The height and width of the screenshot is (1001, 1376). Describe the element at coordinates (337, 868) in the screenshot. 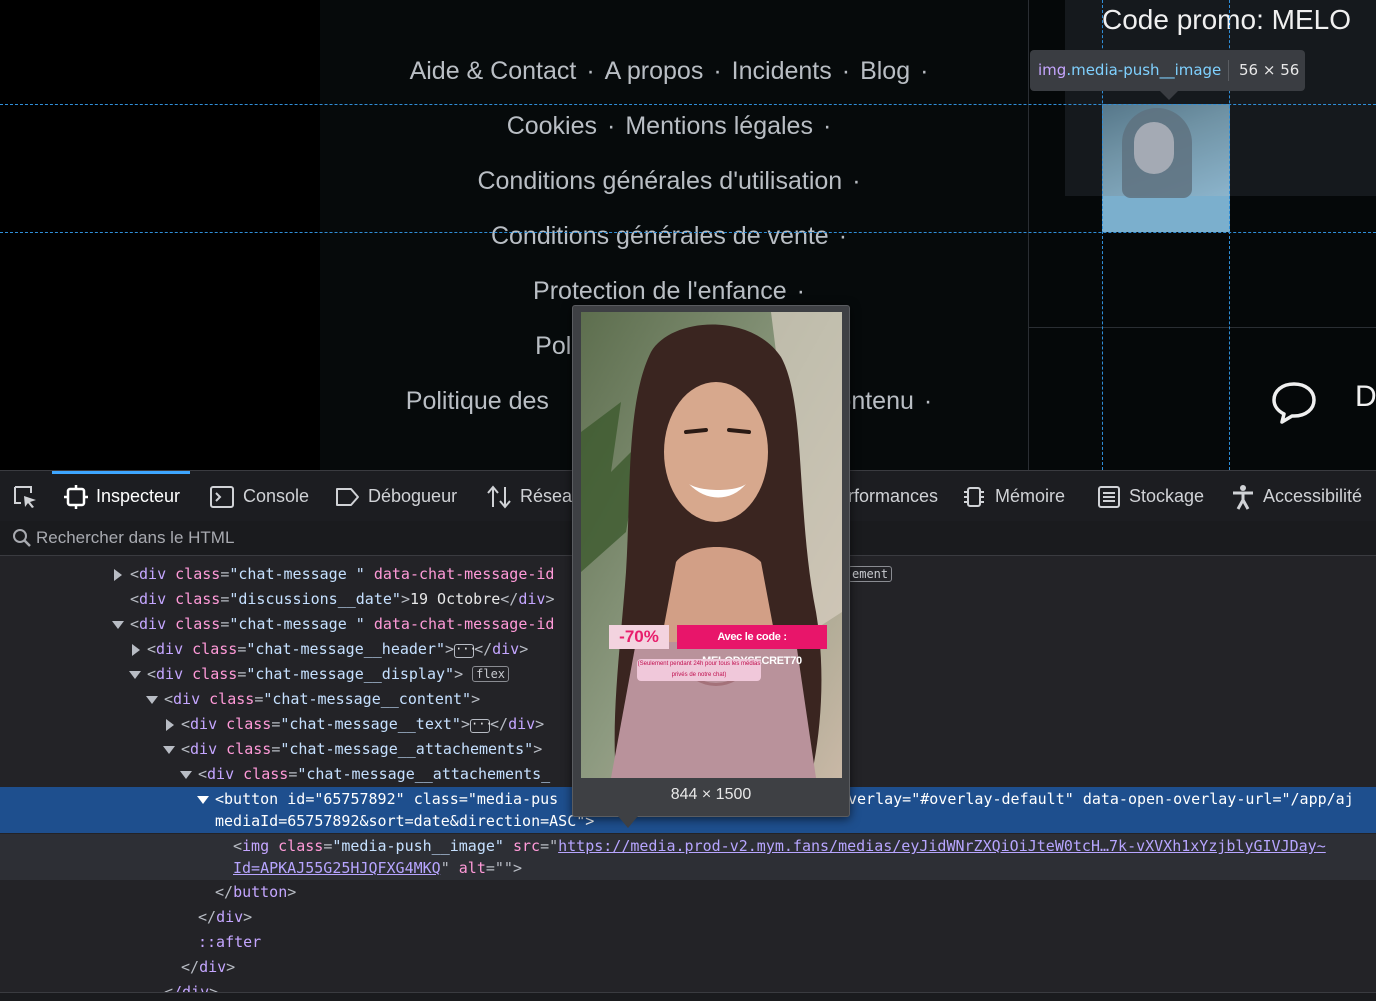

I see `image-src-link: Id=APKAJ55G25HJQFXG4MKQ` at that location.